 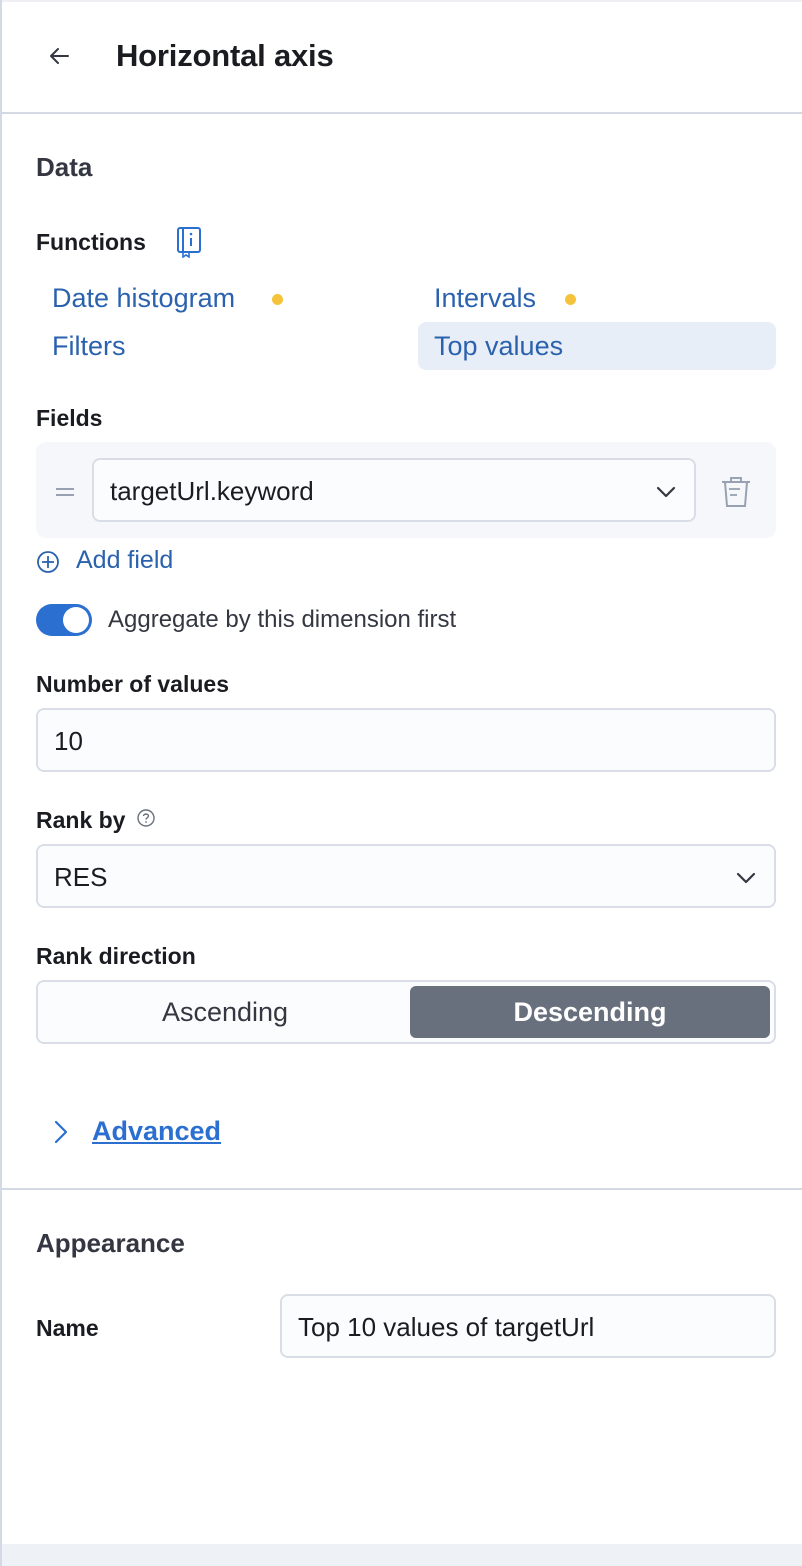 What do you see at coordinates (590, 1012) in the screenshot?
I see `rank-direction-descending: Descending` at bounding box center [590, 1012].